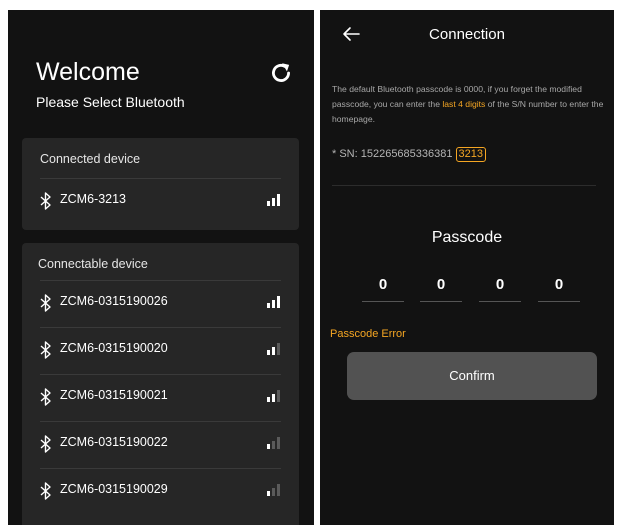 This screenshot has width=621, height=525. I want to click on device-name: ZCM6-0315190029, so click(114, 489).